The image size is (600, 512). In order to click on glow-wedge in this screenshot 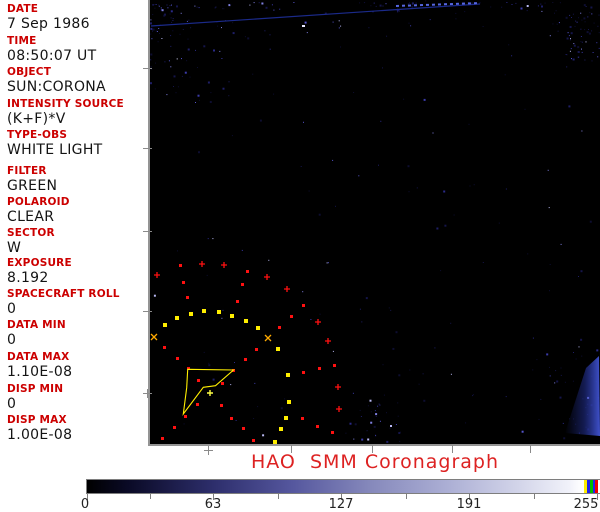, I will do `click(582, 396)`.